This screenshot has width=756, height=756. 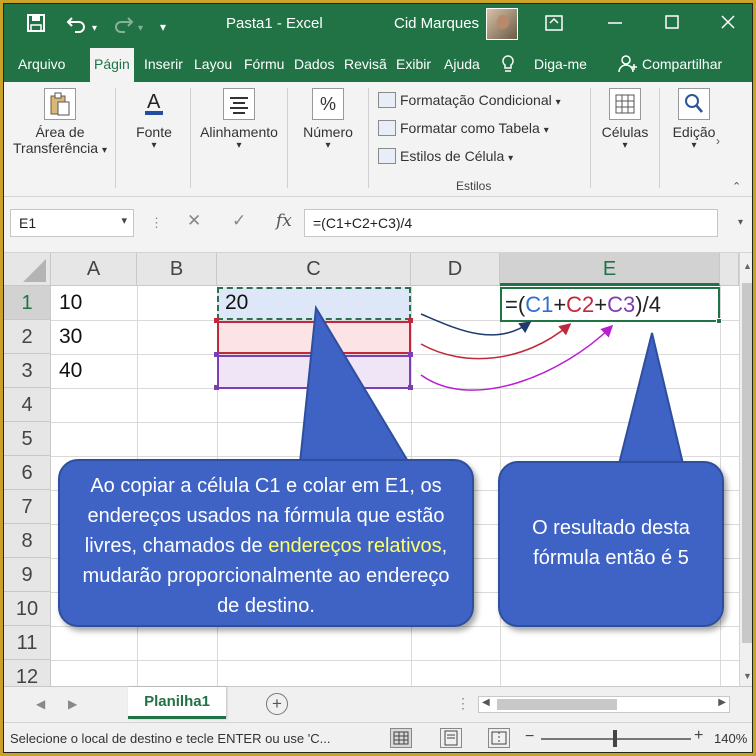 I want to click on tab-layout: Layou, so click(x=213, y=64).